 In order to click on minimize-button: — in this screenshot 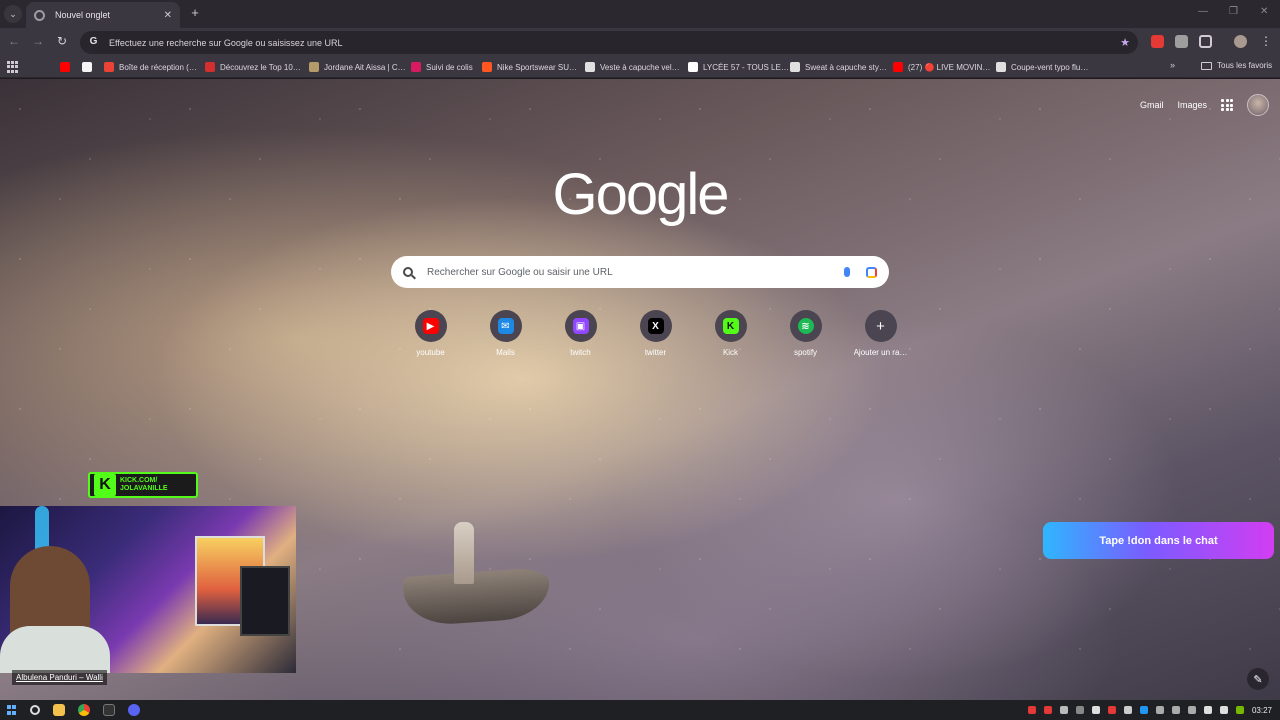, I will do `click(1203, 11)`.